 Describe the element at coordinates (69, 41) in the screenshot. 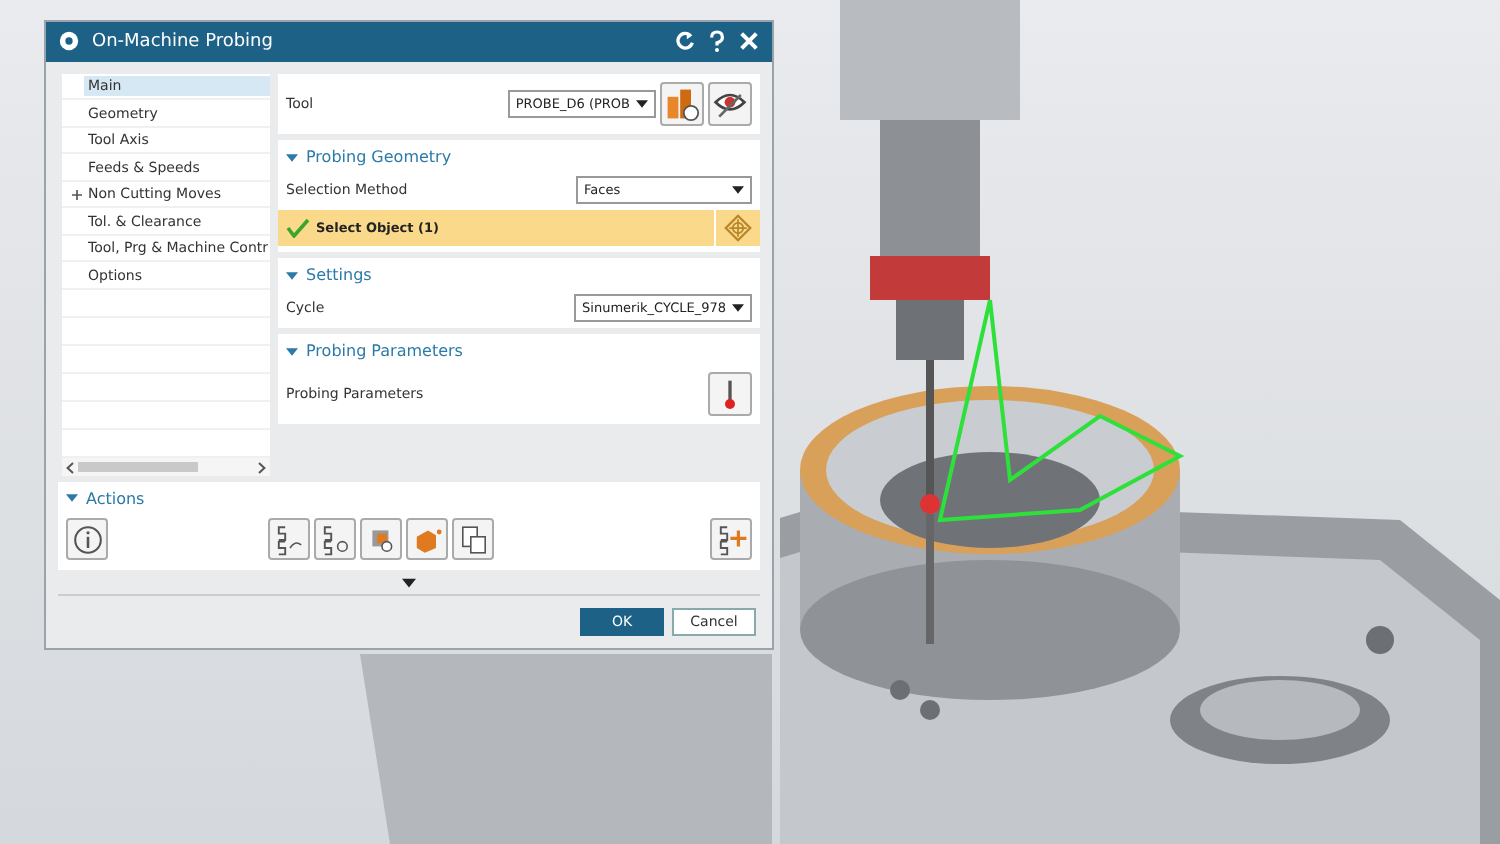

I see `gear-icon` at that location.